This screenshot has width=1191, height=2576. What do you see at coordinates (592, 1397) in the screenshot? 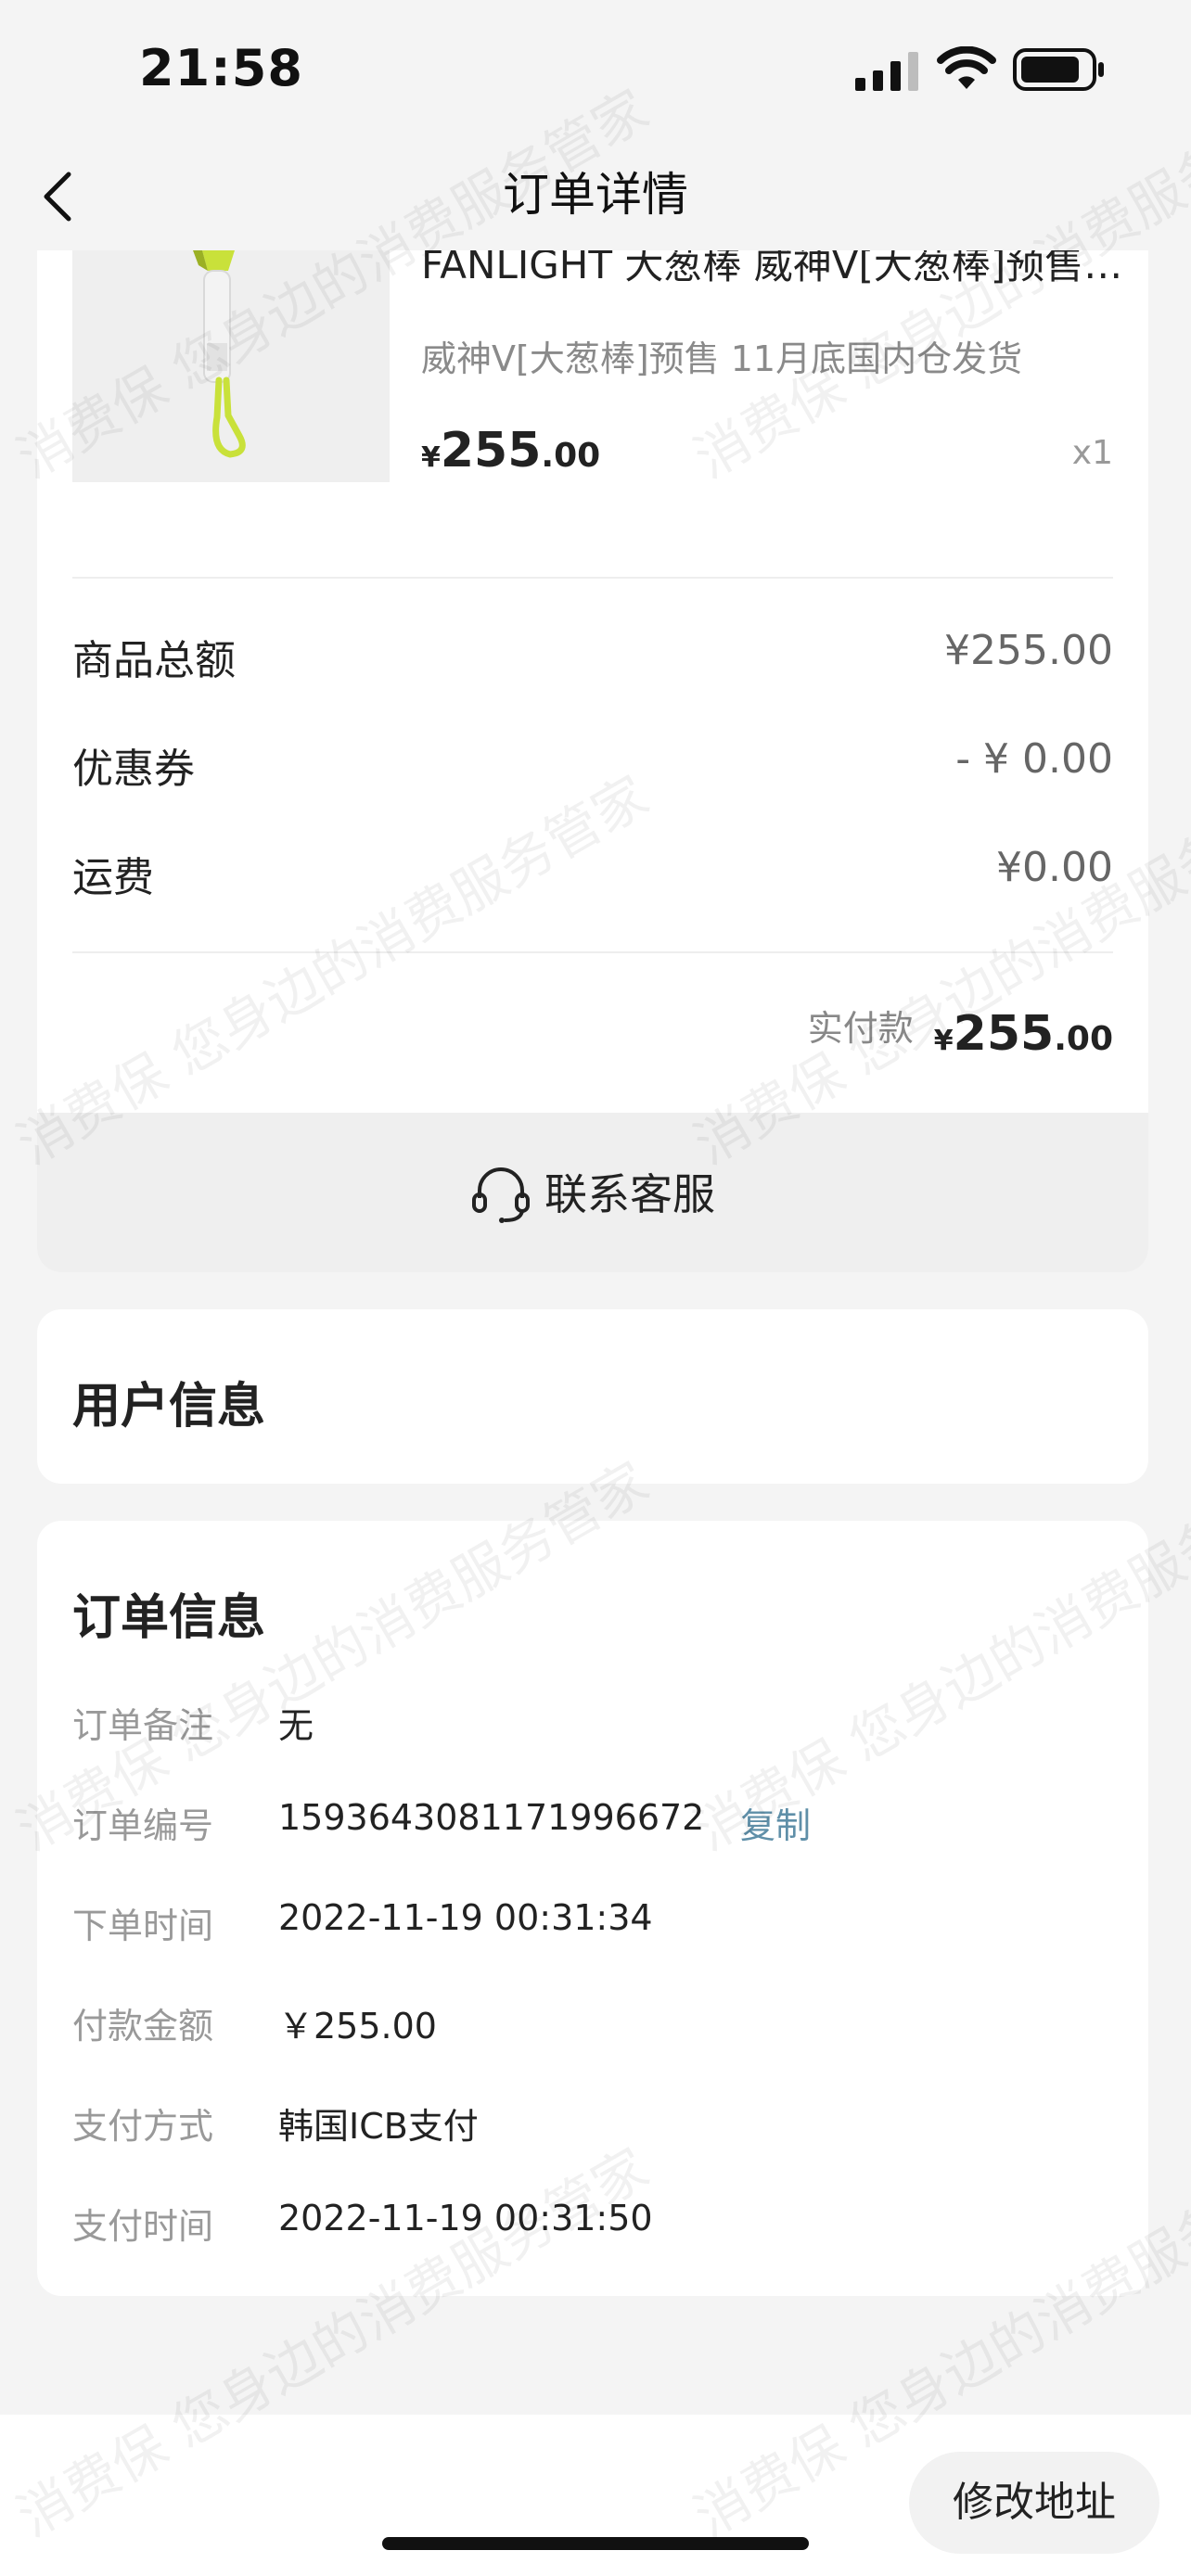
I see `user-info-card: 用户信息` at bounding box center [592, 1397].